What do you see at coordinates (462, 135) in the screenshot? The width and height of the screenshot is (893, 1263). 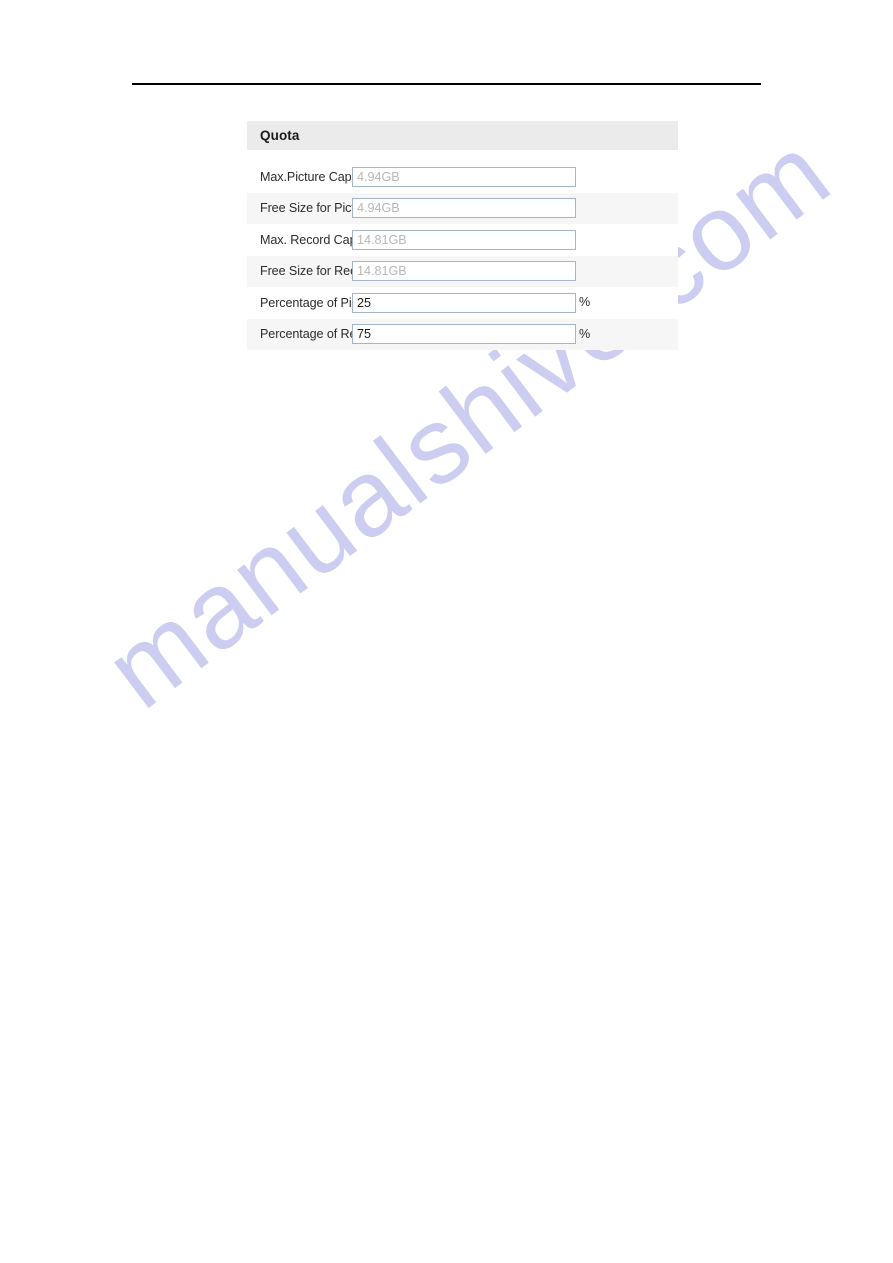 I see `quota-panel-header: Quota` at bounding box center [462, 135].